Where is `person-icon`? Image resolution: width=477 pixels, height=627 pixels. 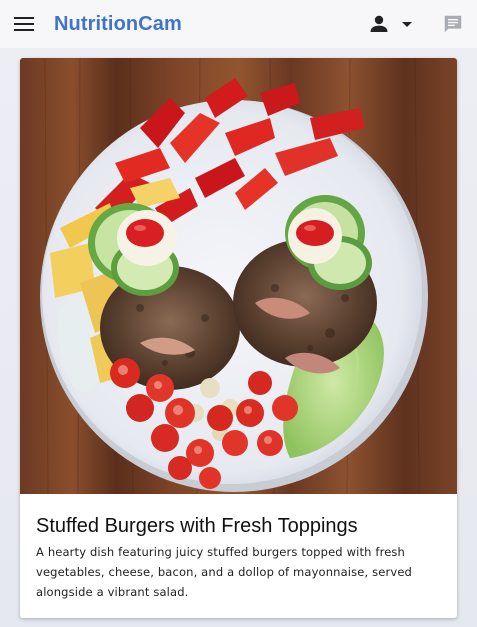
person-icon is located at coordinates (379, 23).